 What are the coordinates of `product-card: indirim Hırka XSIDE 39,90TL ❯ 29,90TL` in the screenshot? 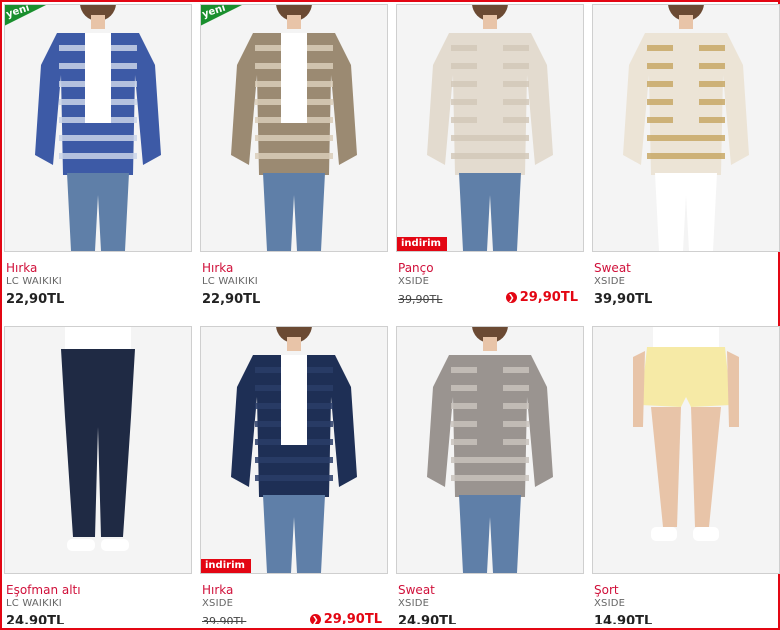 It's located at (294, 469).